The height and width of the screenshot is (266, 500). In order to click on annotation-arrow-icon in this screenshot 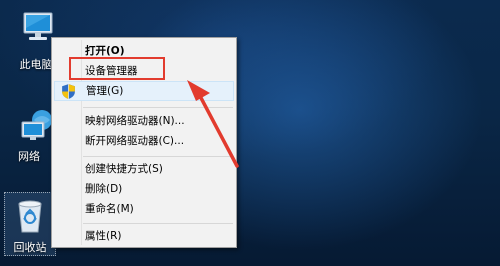, I will do `click(213, 124)`.